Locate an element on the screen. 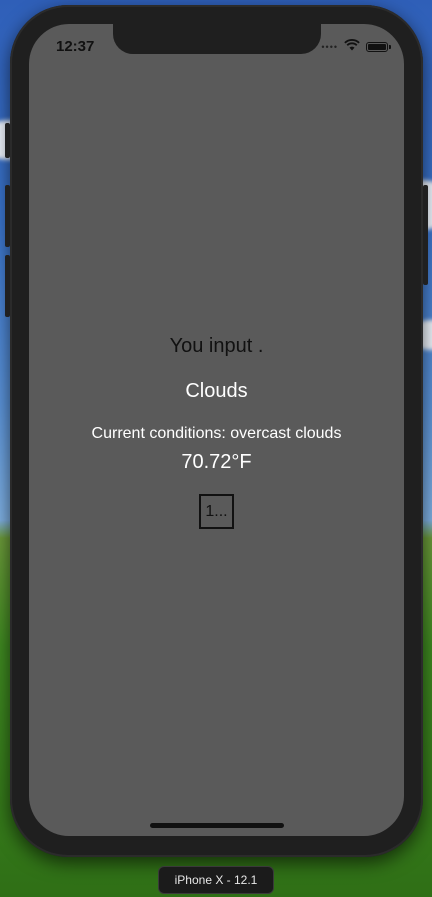 The width and height of the screenshot is (432, 897). weather-main-label: Clouds is located at coordinates (216, 391).